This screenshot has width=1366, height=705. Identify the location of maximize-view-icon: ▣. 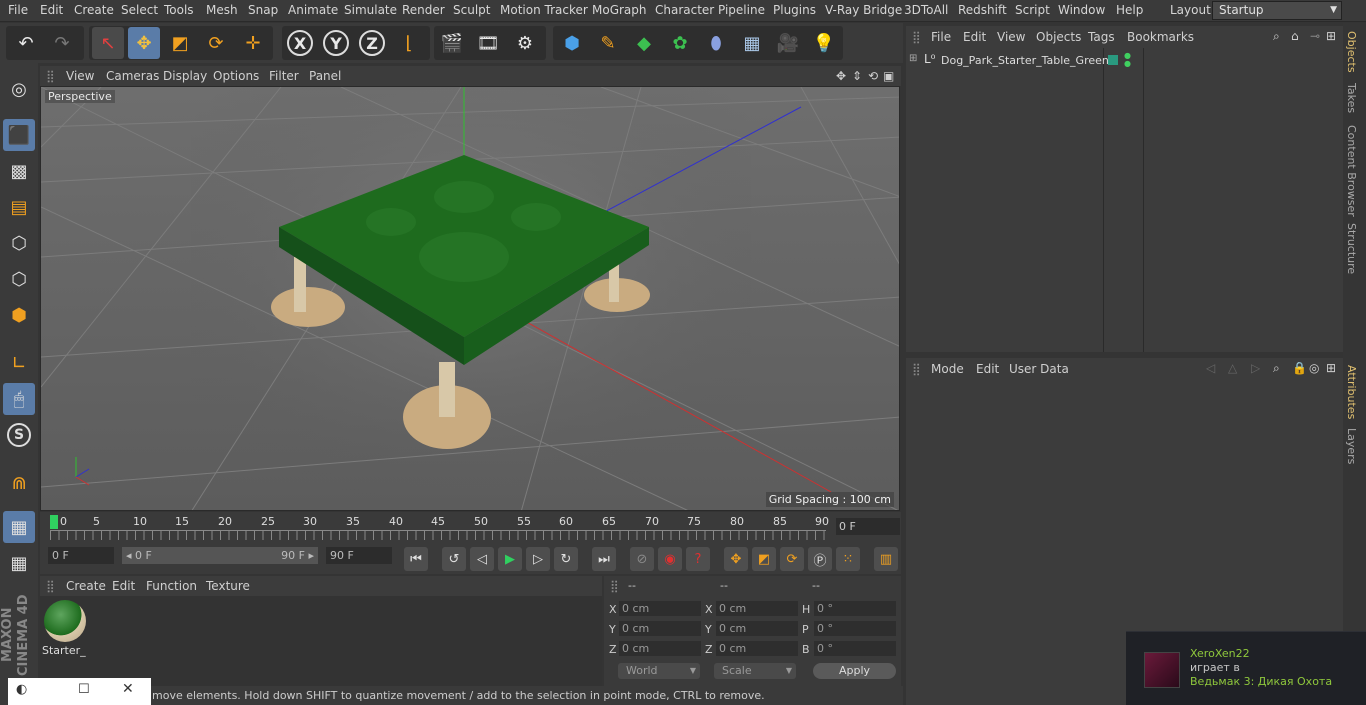
(888, 76).